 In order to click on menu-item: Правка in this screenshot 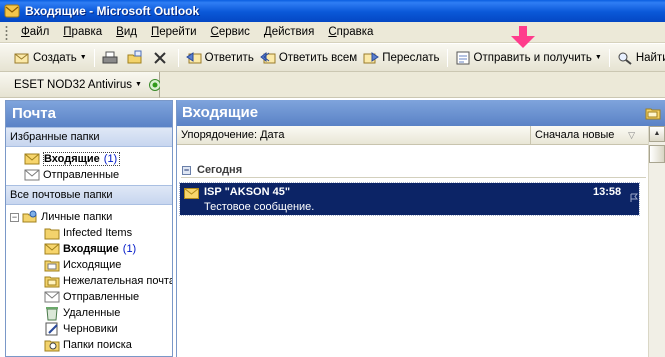, I will do `click(82, 32)`.